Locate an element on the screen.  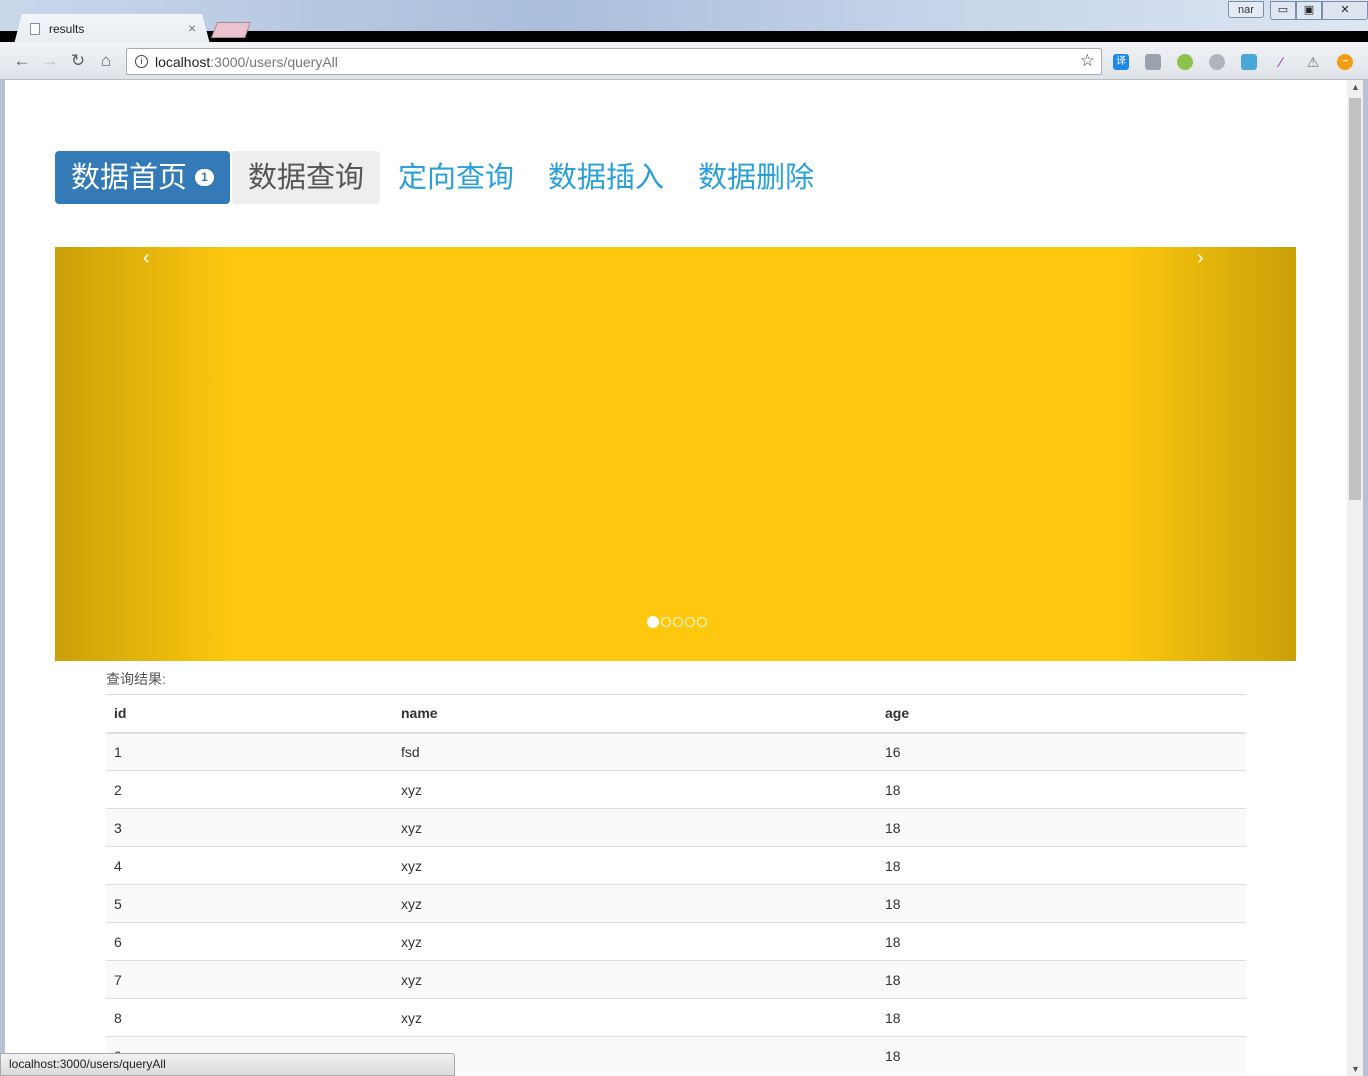
nav-item-insert: 数据插入 is located at coordinates (606, 177).